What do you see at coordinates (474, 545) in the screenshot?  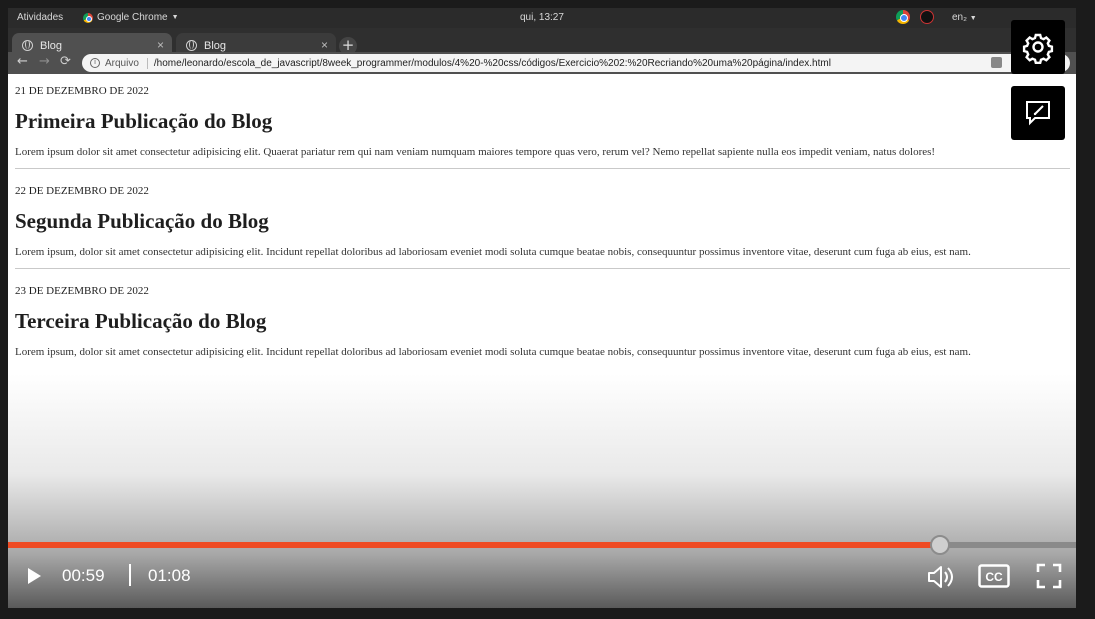 I see `progress-fill` at bounding box center [474, 545].